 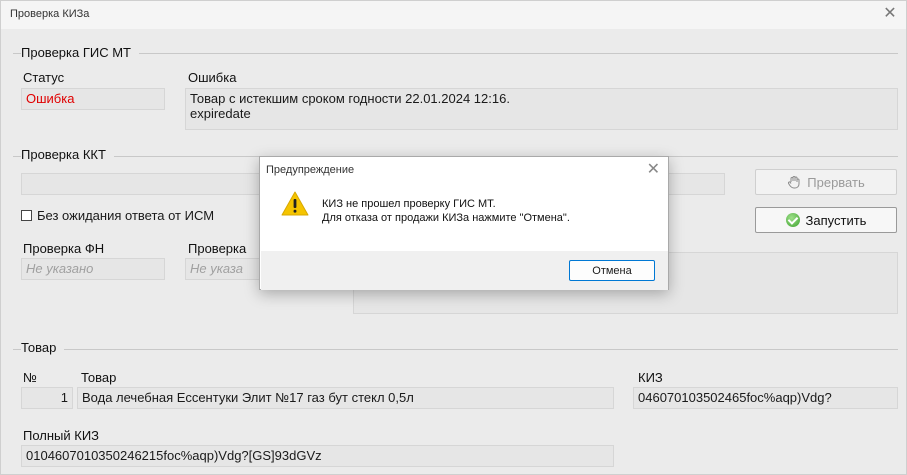 I want to click on row-kiz-field: 046070103502465foc%aqp)Vdg?, so click(x=765, y=398).